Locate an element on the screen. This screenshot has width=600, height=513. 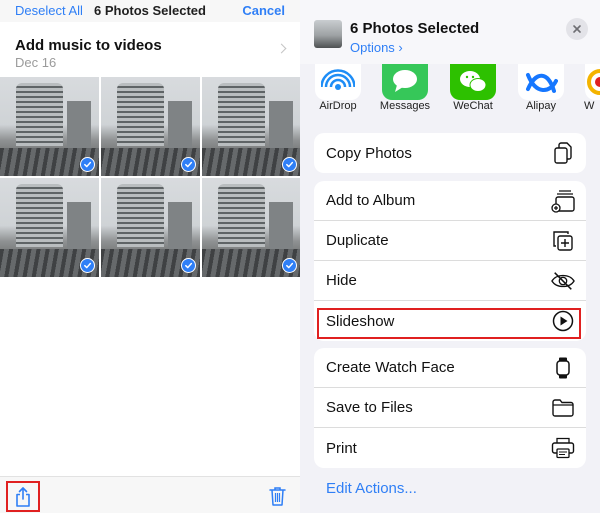
share-button is located at coordinates (23, 496).